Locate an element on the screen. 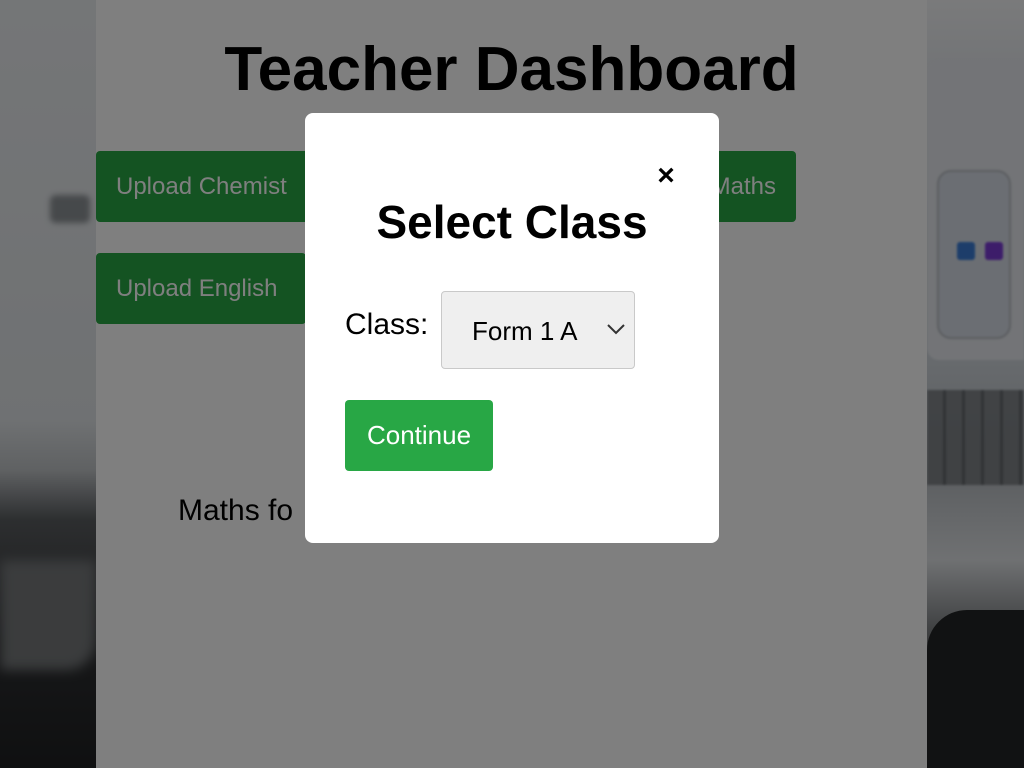 This screenshot has width=1024, height=768. chevron-down-icon is located at coordinates (616, 329).